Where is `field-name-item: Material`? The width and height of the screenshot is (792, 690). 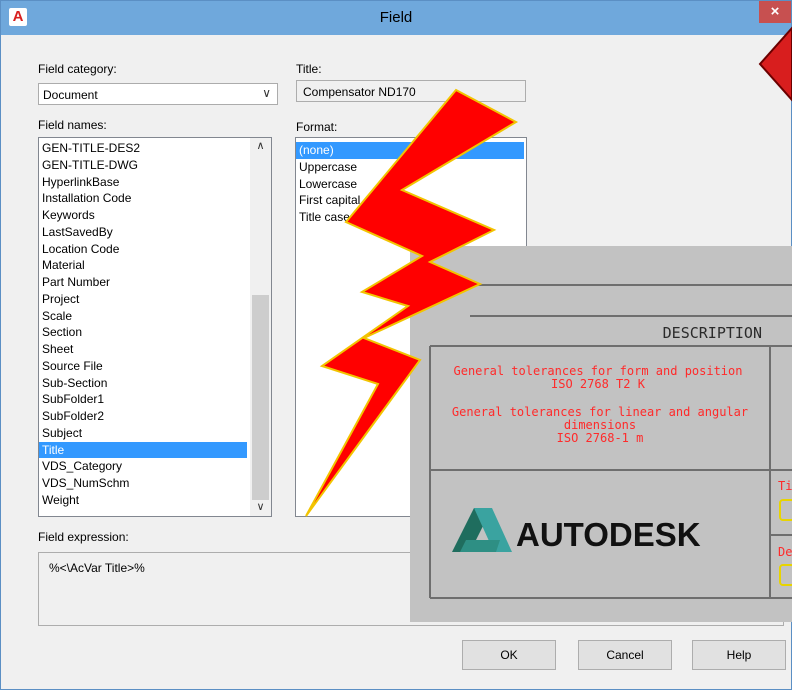 field-name-item: Material is located at coordinates (143, 265).